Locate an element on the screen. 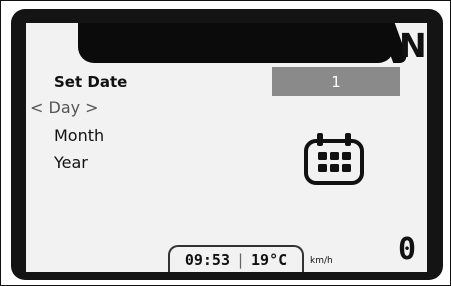 This screenshot has height=286, width=451. calendar-icon is located at coordinates (334, 159).